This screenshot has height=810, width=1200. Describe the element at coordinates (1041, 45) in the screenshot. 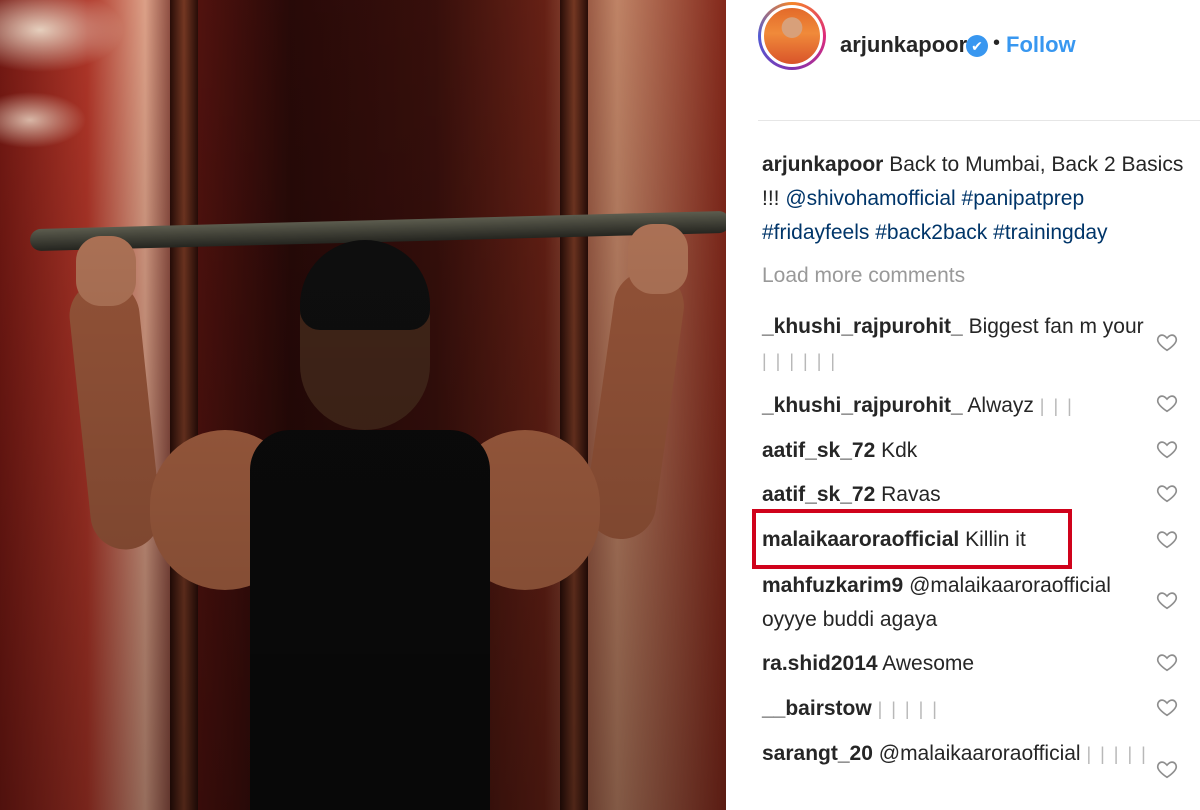

I see `follow-button: Follow` at that location.